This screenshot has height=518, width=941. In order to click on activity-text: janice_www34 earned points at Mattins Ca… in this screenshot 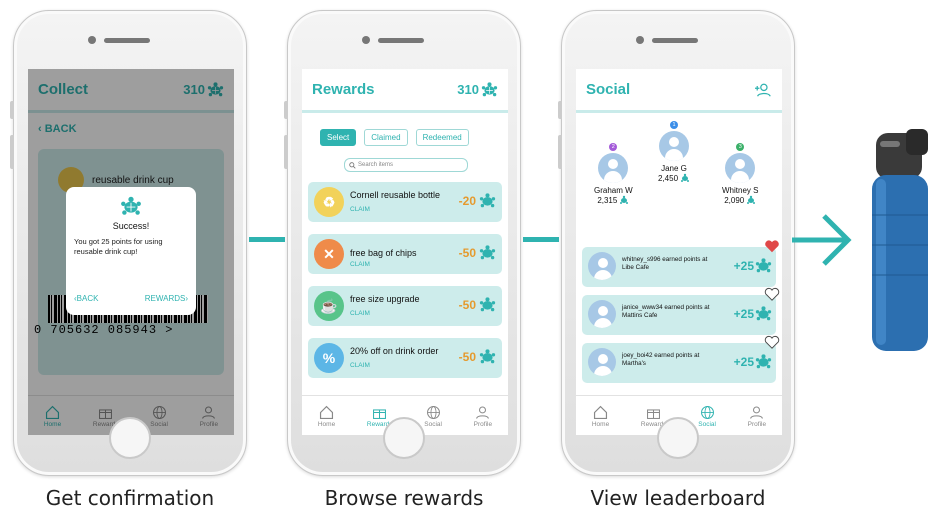, I will do `click(666, 312)`.